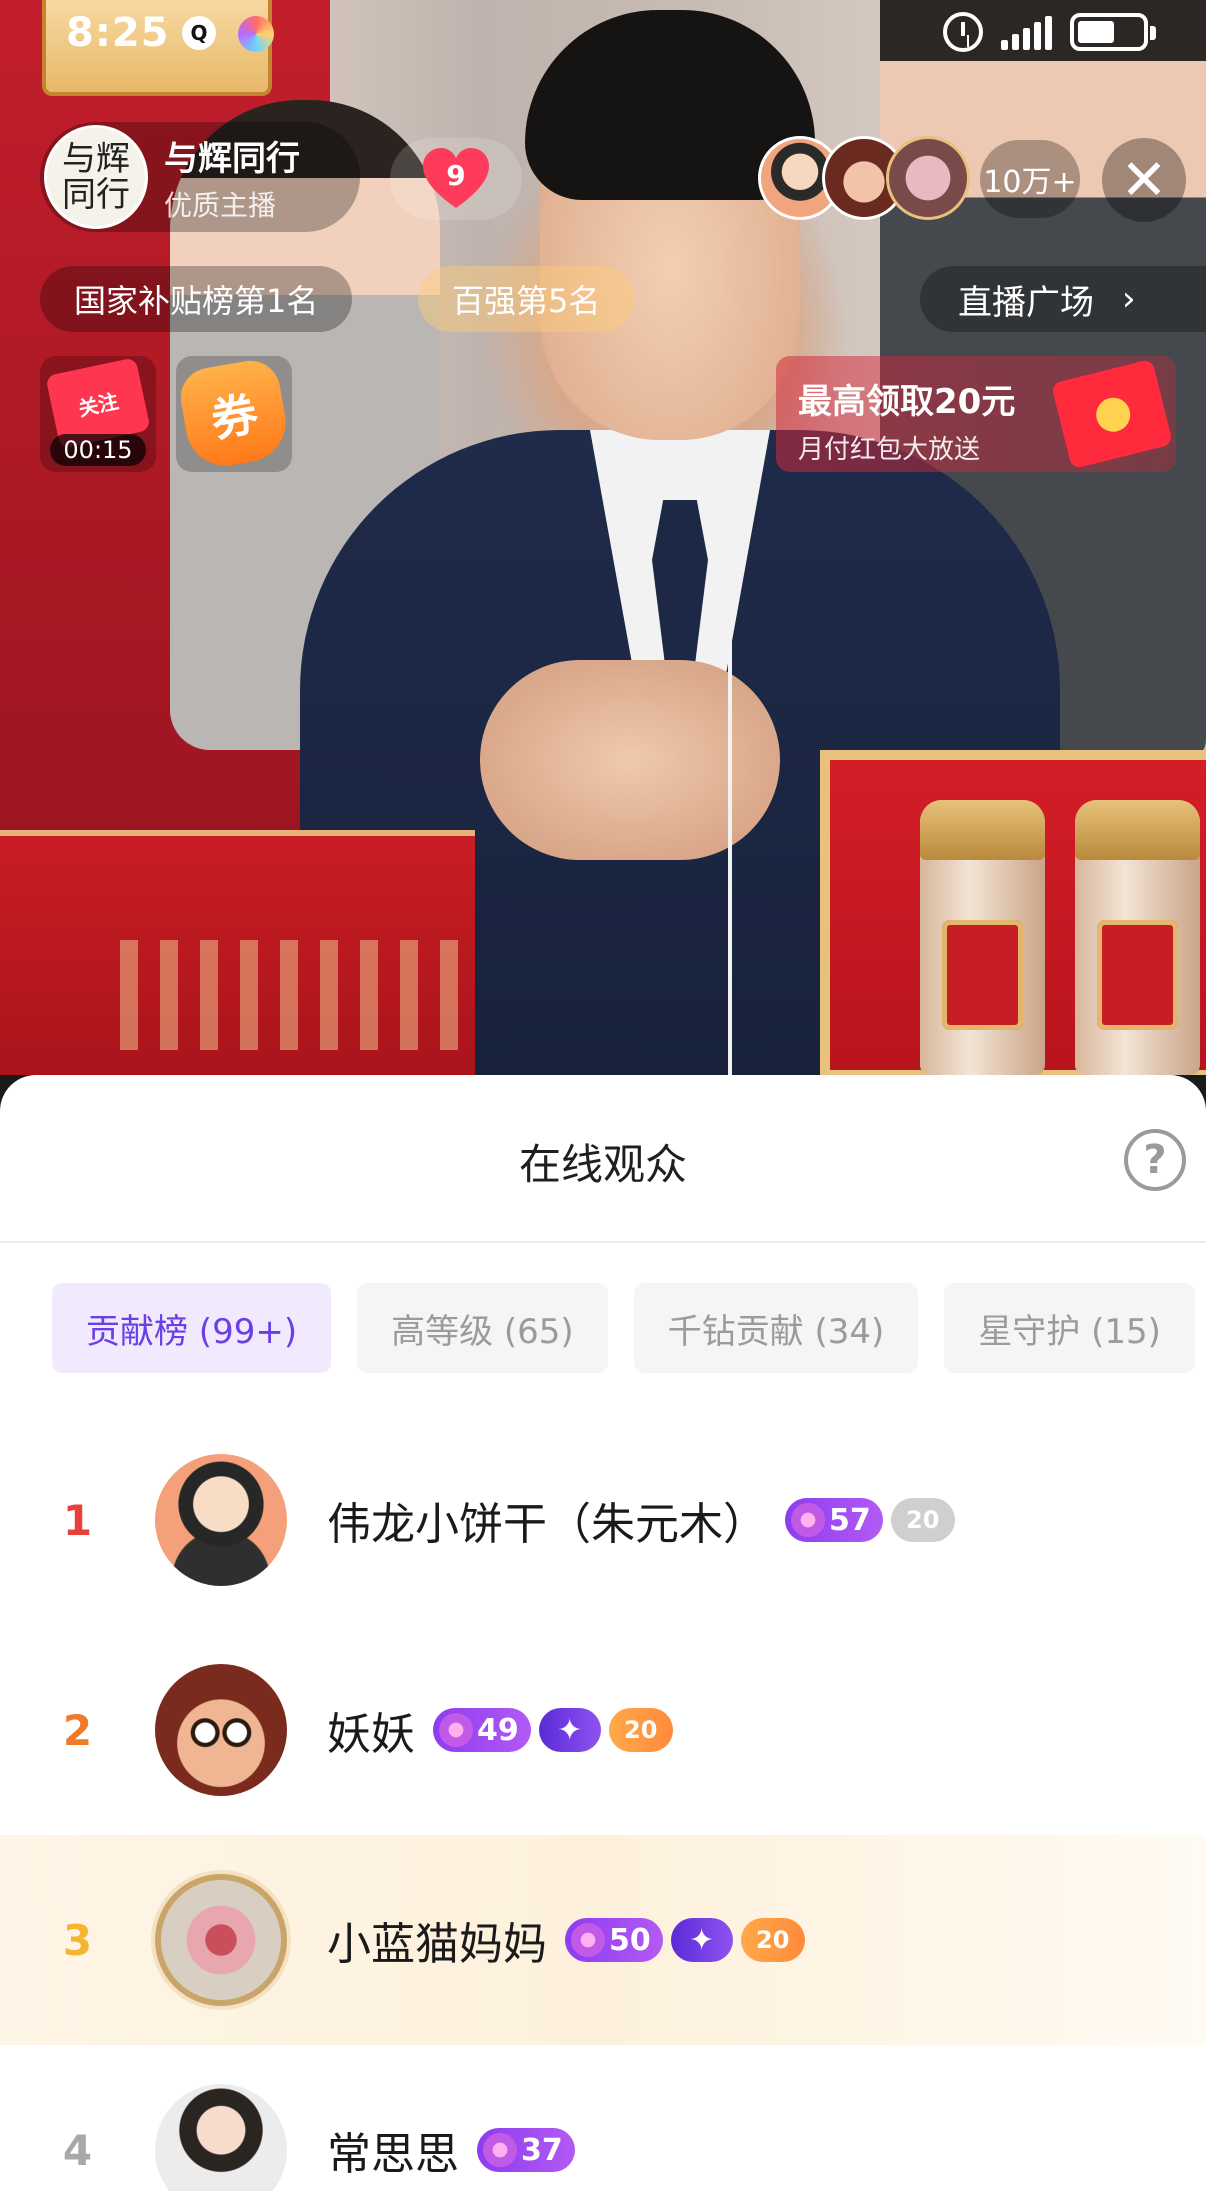 The image size is (1206, 2191). I want to click on user-name: 小蓝猫妈妈, so click(437, 1944).